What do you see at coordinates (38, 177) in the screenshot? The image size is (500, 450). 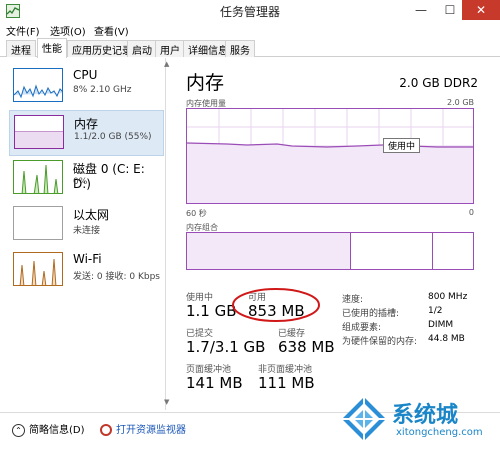 I see `disk-thumbnail` at bounding box center [38, 177].